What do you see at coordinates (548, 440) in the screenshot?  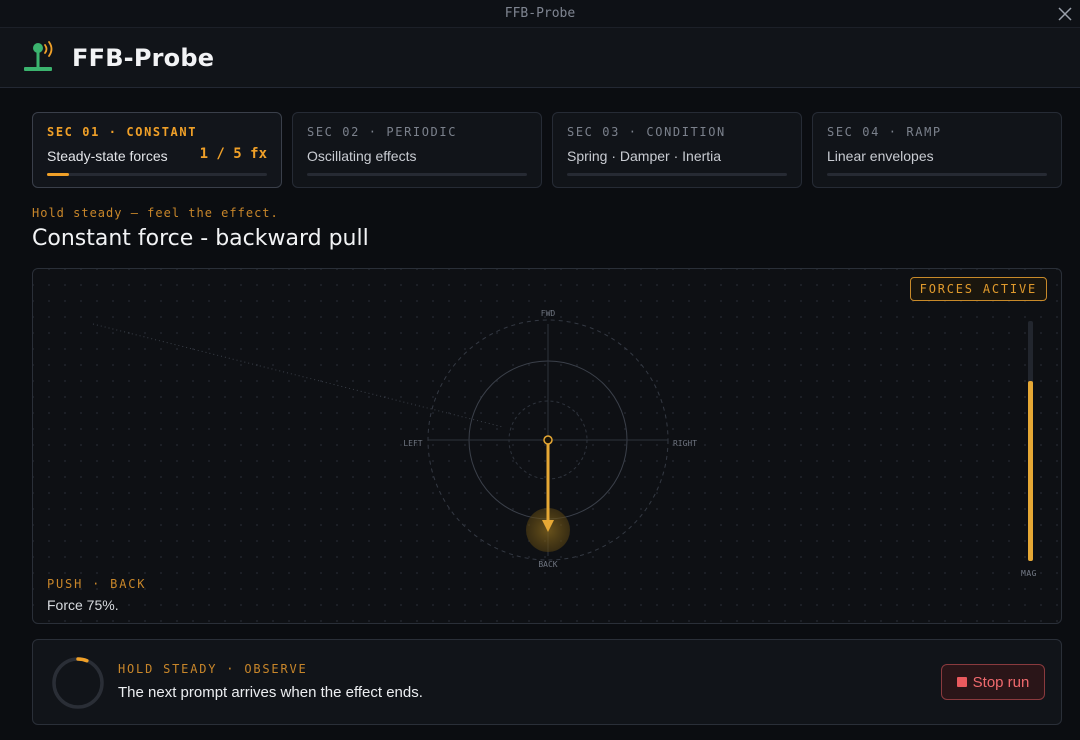 I see `stick-position-dot` at bounding box center [548, 440].